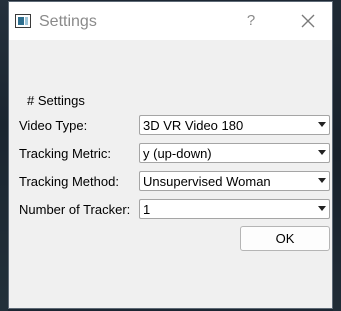  What do you see at coordinates (337, 155) in the screenshot?
I see `desktop-background-right` at bounding box center [337, 155].